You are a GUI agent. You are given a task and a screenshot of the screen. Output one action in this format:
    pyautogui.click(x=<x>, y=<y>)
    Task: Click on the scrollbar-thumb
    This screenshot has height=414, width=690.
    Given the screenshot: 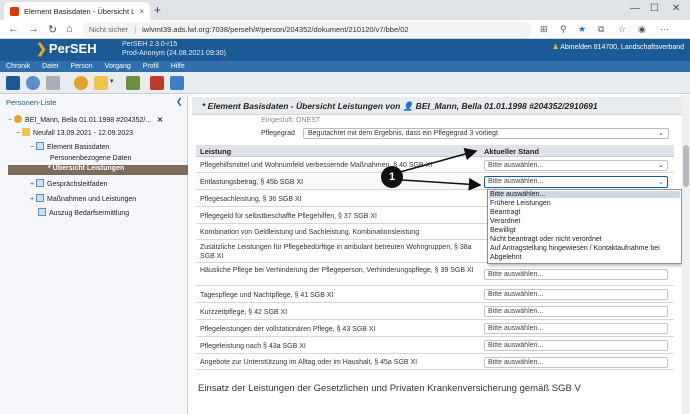 What is the action you would take?
    pyautogui.click(x=686, y=166)
    